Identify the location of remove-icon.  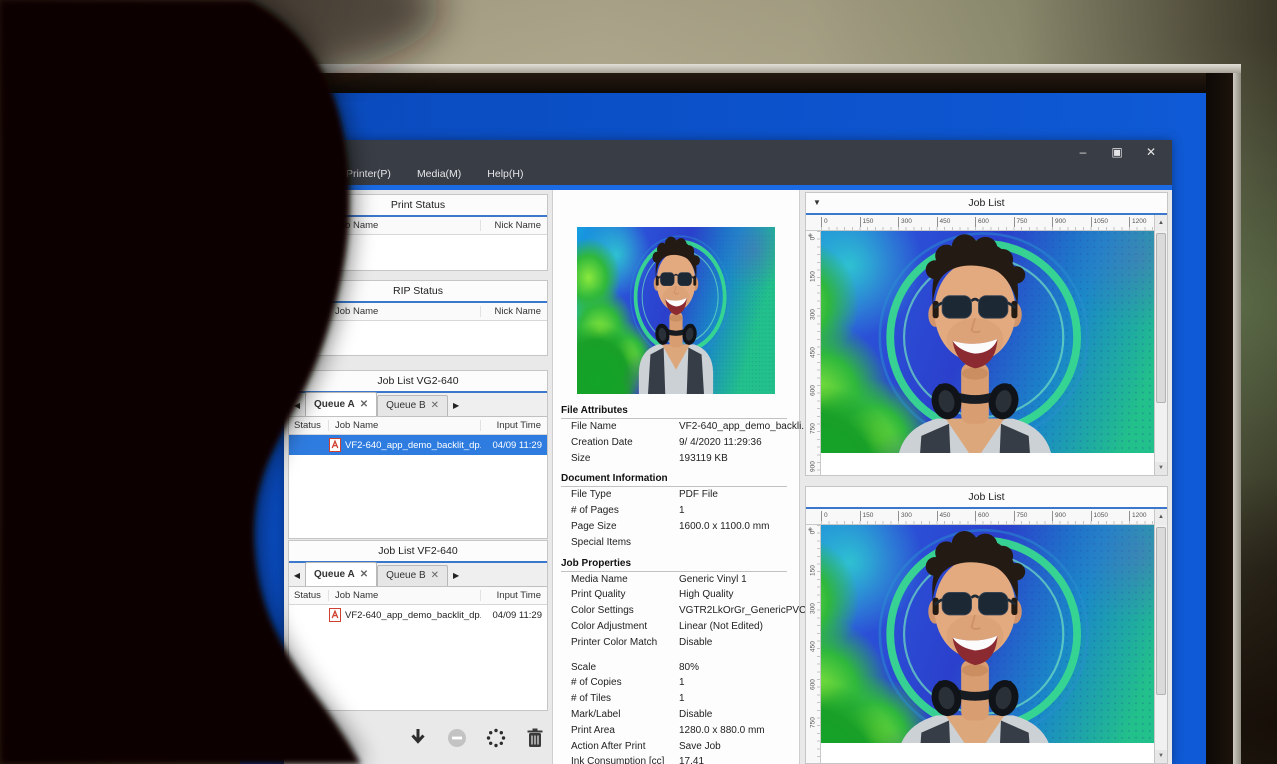
(457, 738).